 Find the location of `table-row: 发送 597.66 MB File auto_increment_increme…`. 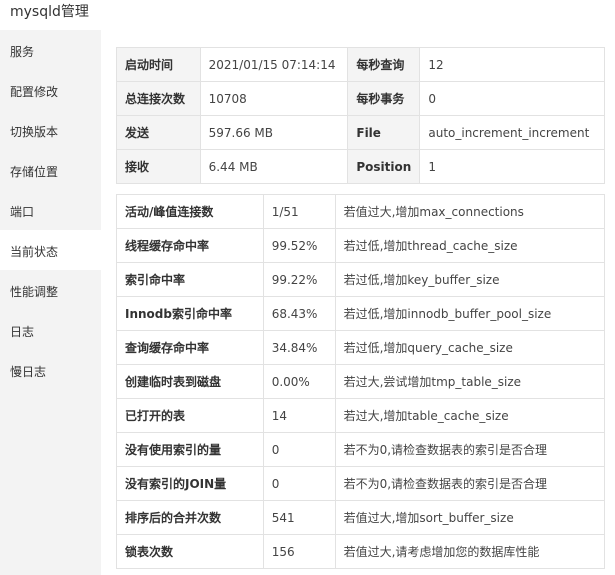

table-row: 发送 597.66 MB File auto_increment_increme… is located at coordinates (360, 132).